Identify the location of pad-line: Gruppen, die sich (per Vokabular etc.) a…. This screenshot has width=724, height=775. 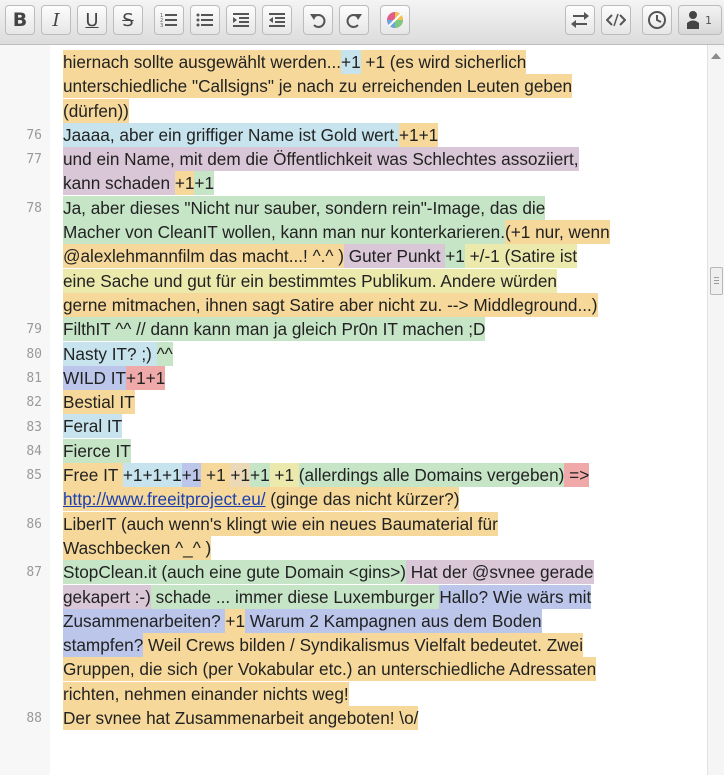
(381, 669).